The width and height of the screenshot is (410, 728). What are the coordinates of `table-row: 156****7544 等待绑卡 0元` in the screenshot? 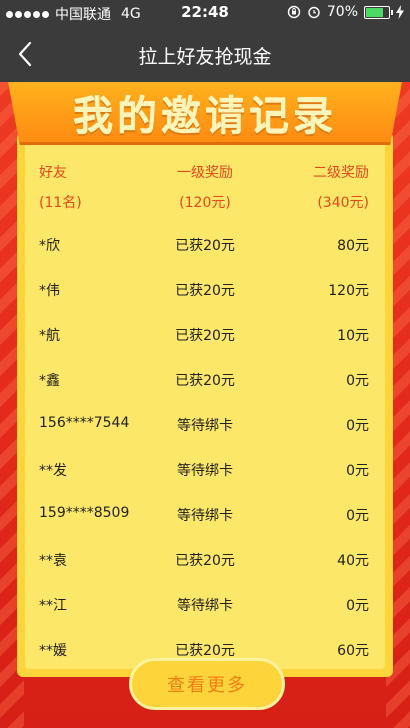 It's located at (205, 426).